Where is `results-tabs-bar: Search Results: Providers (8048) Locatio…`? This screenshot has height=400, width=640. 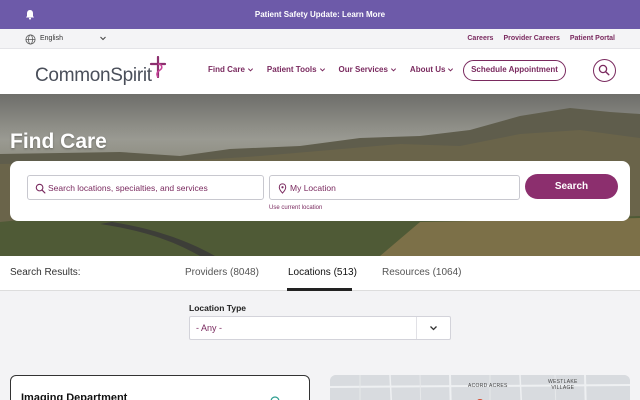 results-tabs-bar: Search Results: Providers (8048) Locatio… is located at coordinates (320, 273).